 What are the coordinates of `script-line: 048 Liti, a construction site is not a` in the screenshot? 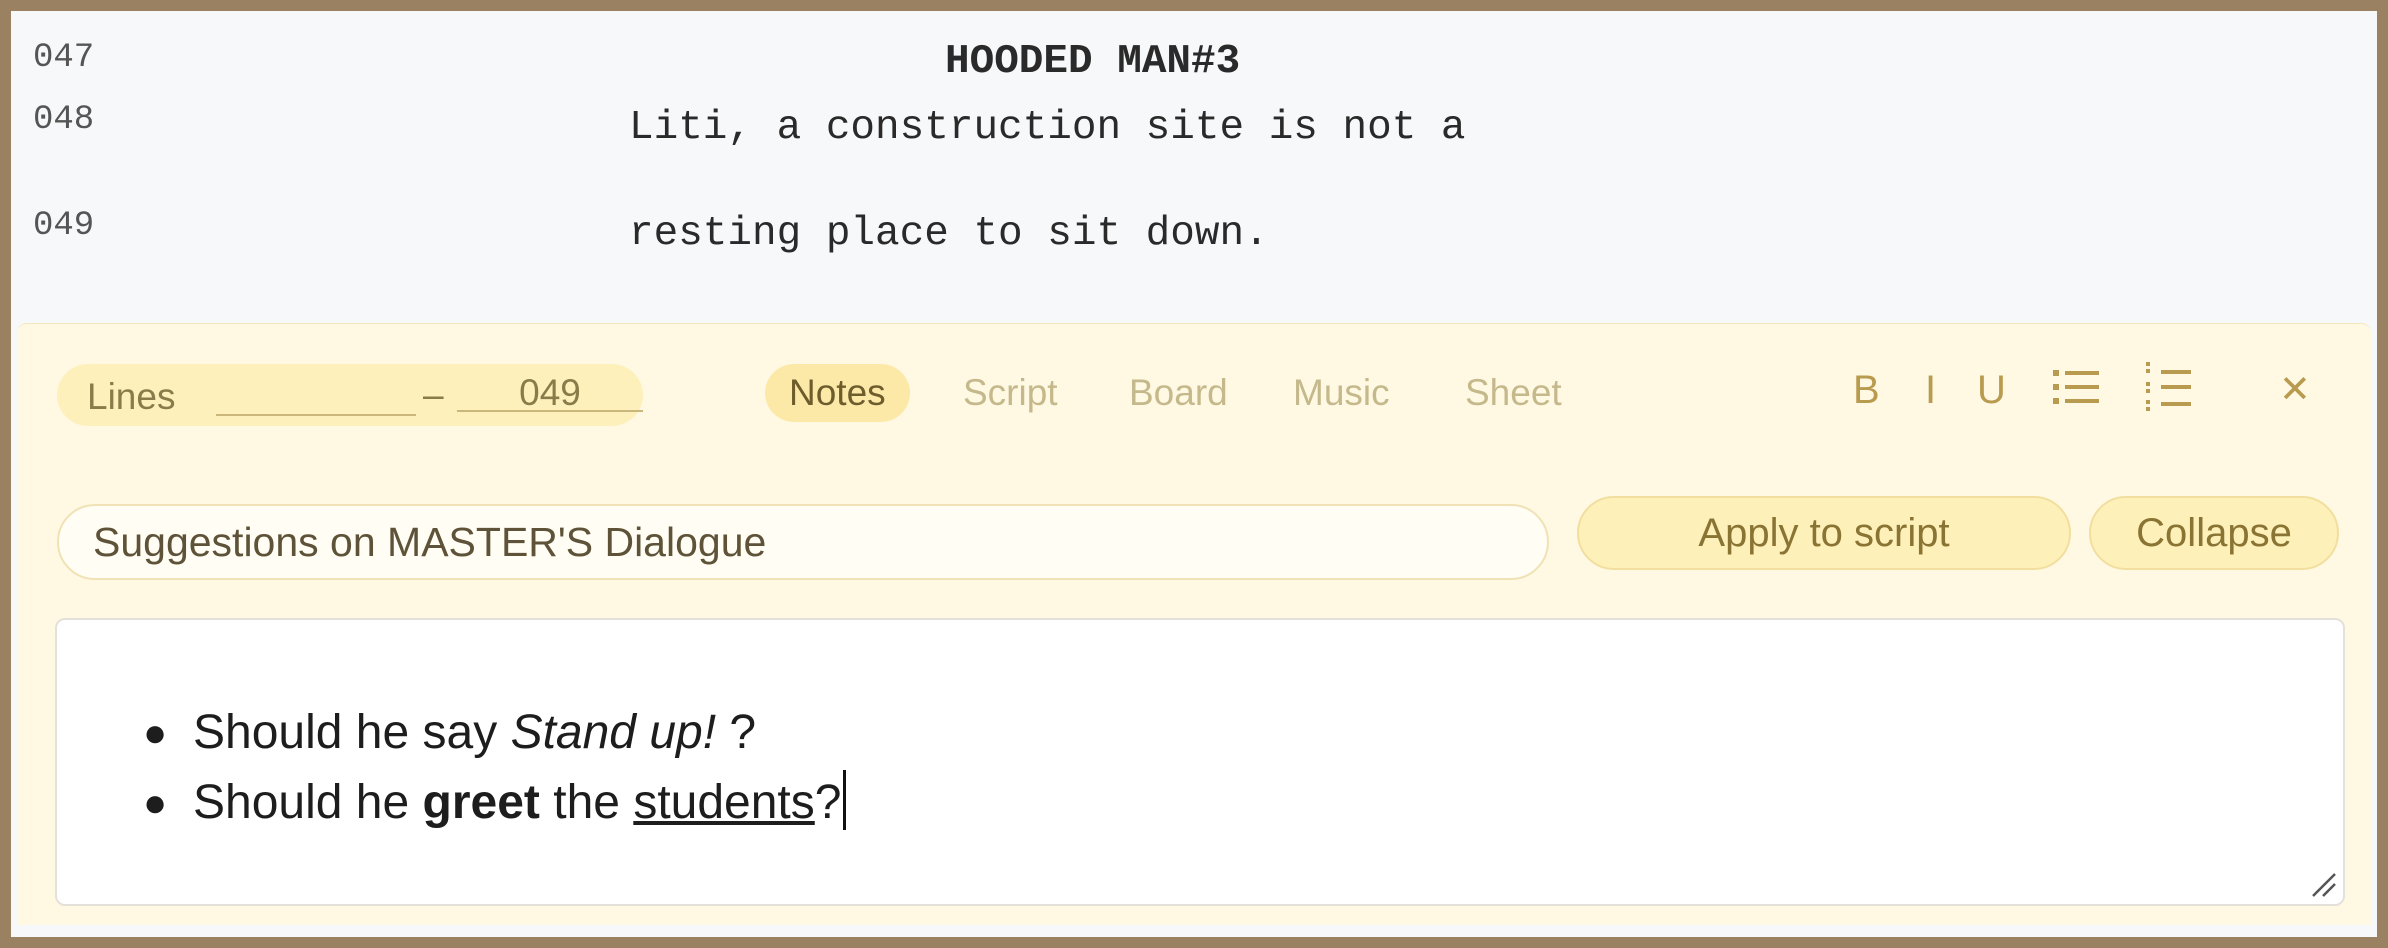 It's located at (1194, 131).